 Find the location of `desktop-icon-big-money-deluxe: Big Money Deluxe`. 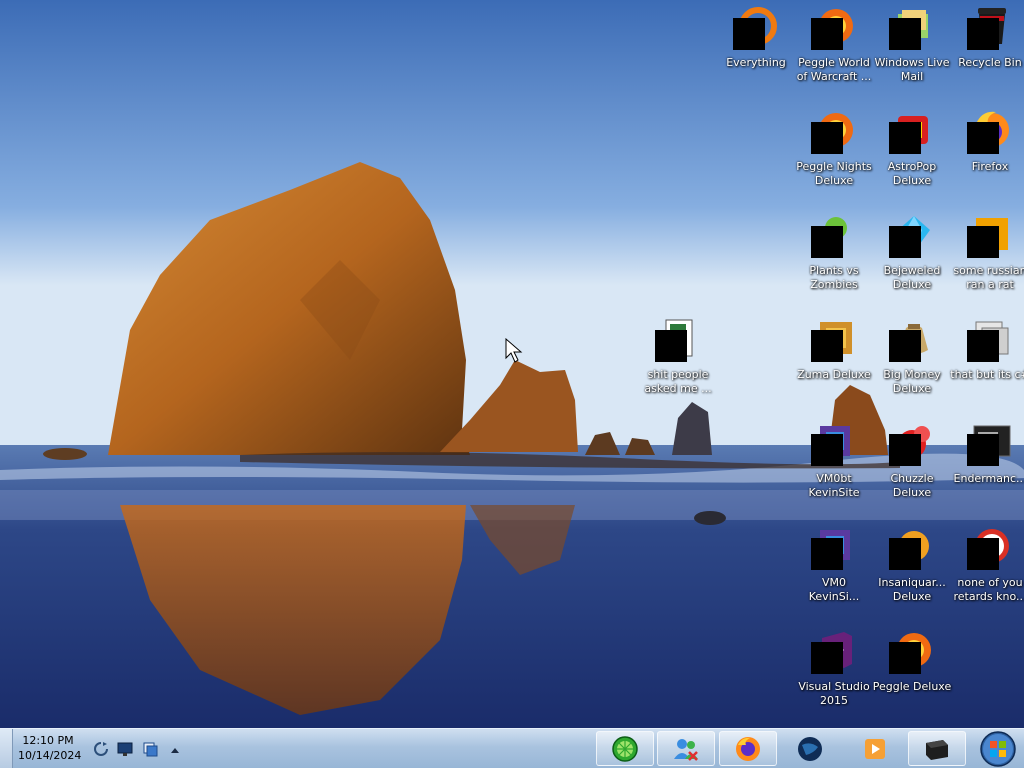

desktop-icon-big-money-deluxe: Big Money Deluxe is located at coordinates (912, 362).